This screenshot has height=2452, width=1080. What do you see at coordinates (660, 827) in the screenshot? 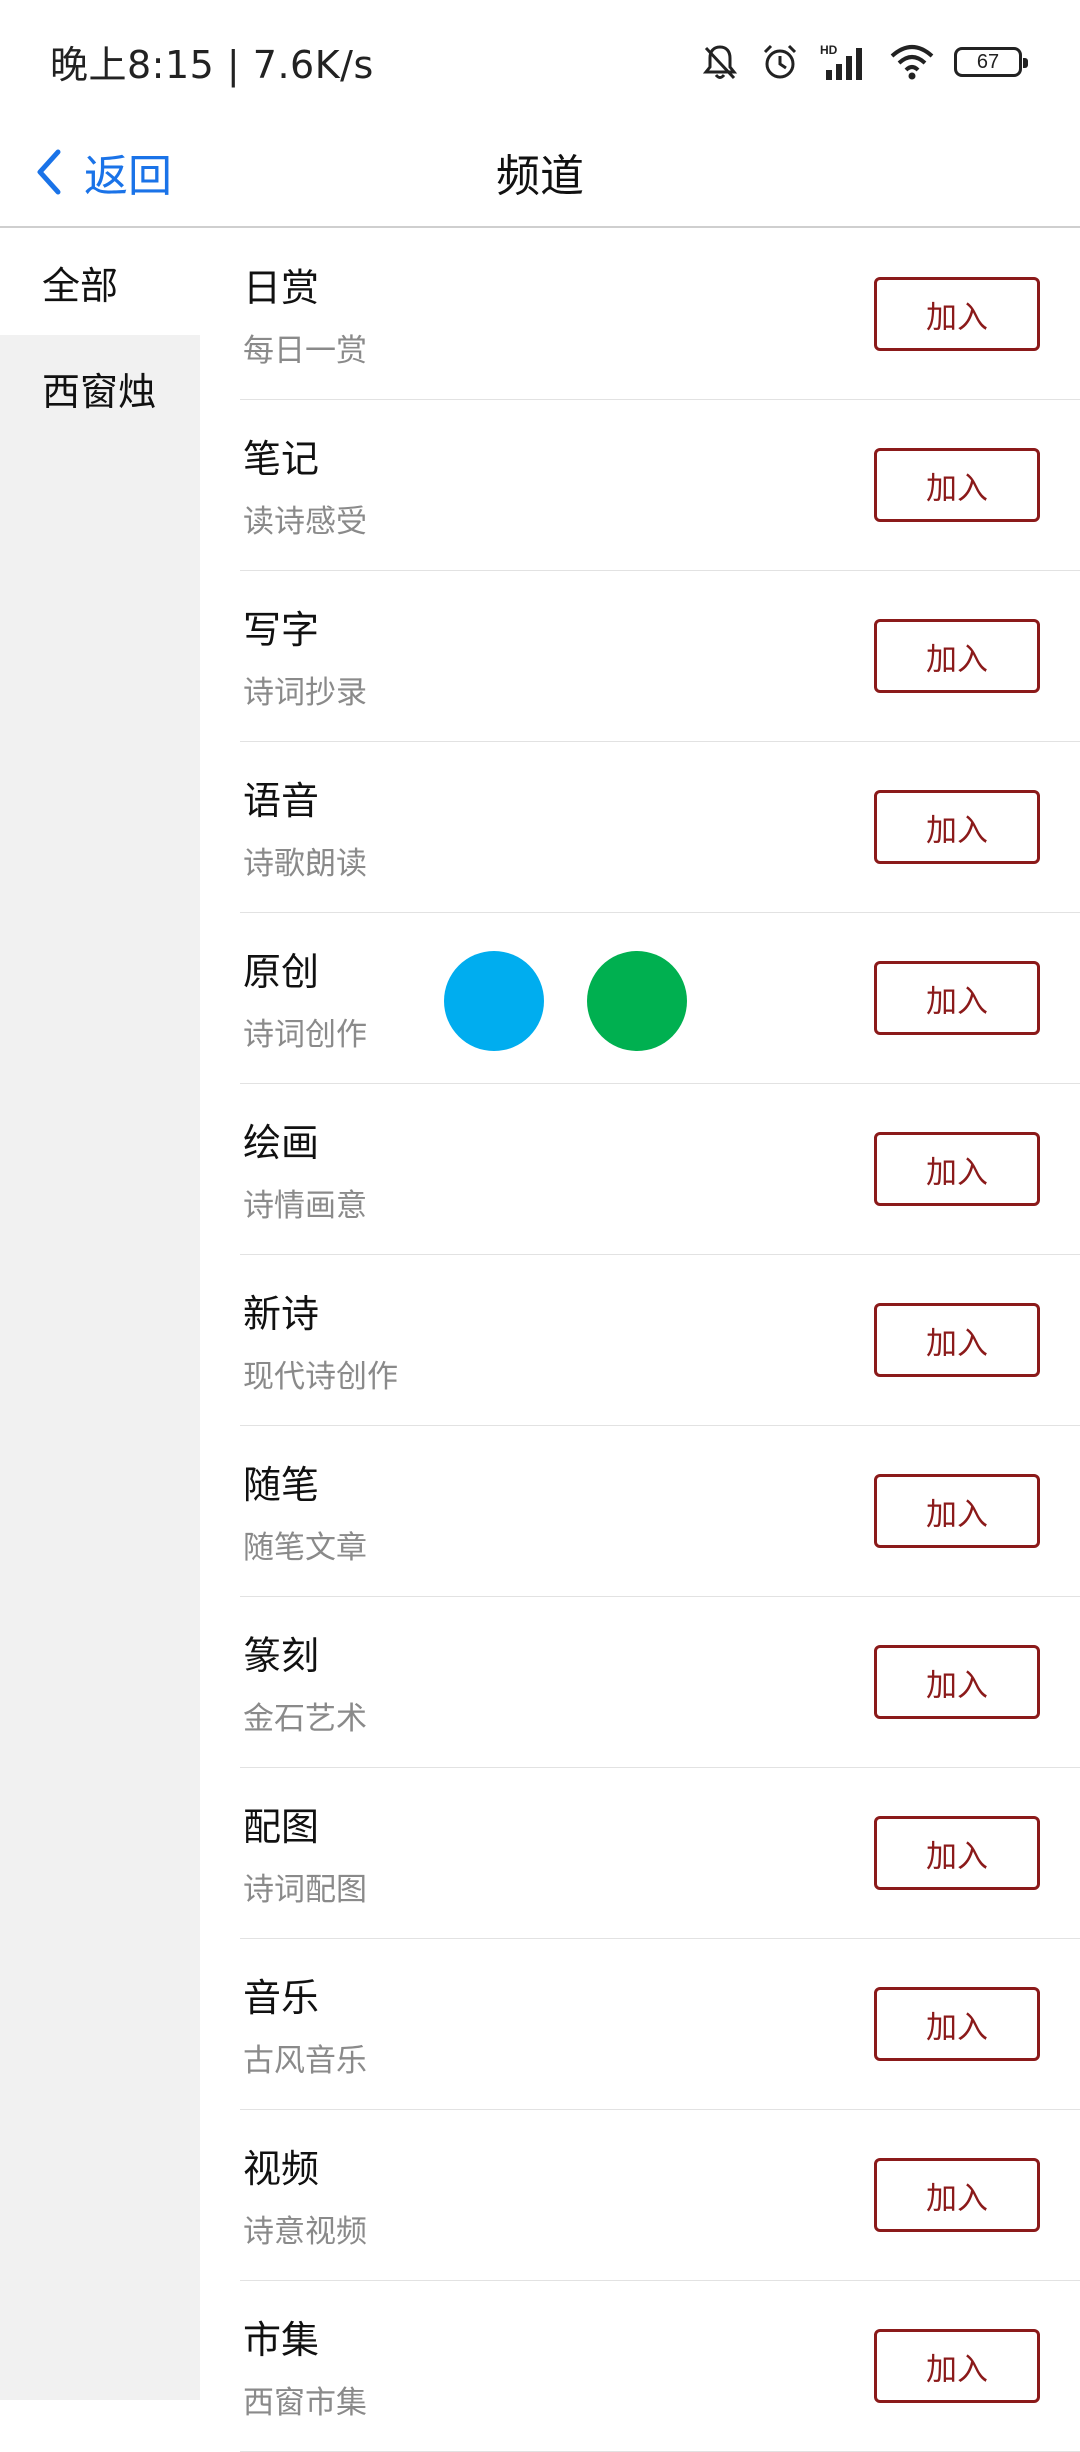
I see `channel-row: 语音 诗歌朗读 加入` at bounding box center [660, 827].